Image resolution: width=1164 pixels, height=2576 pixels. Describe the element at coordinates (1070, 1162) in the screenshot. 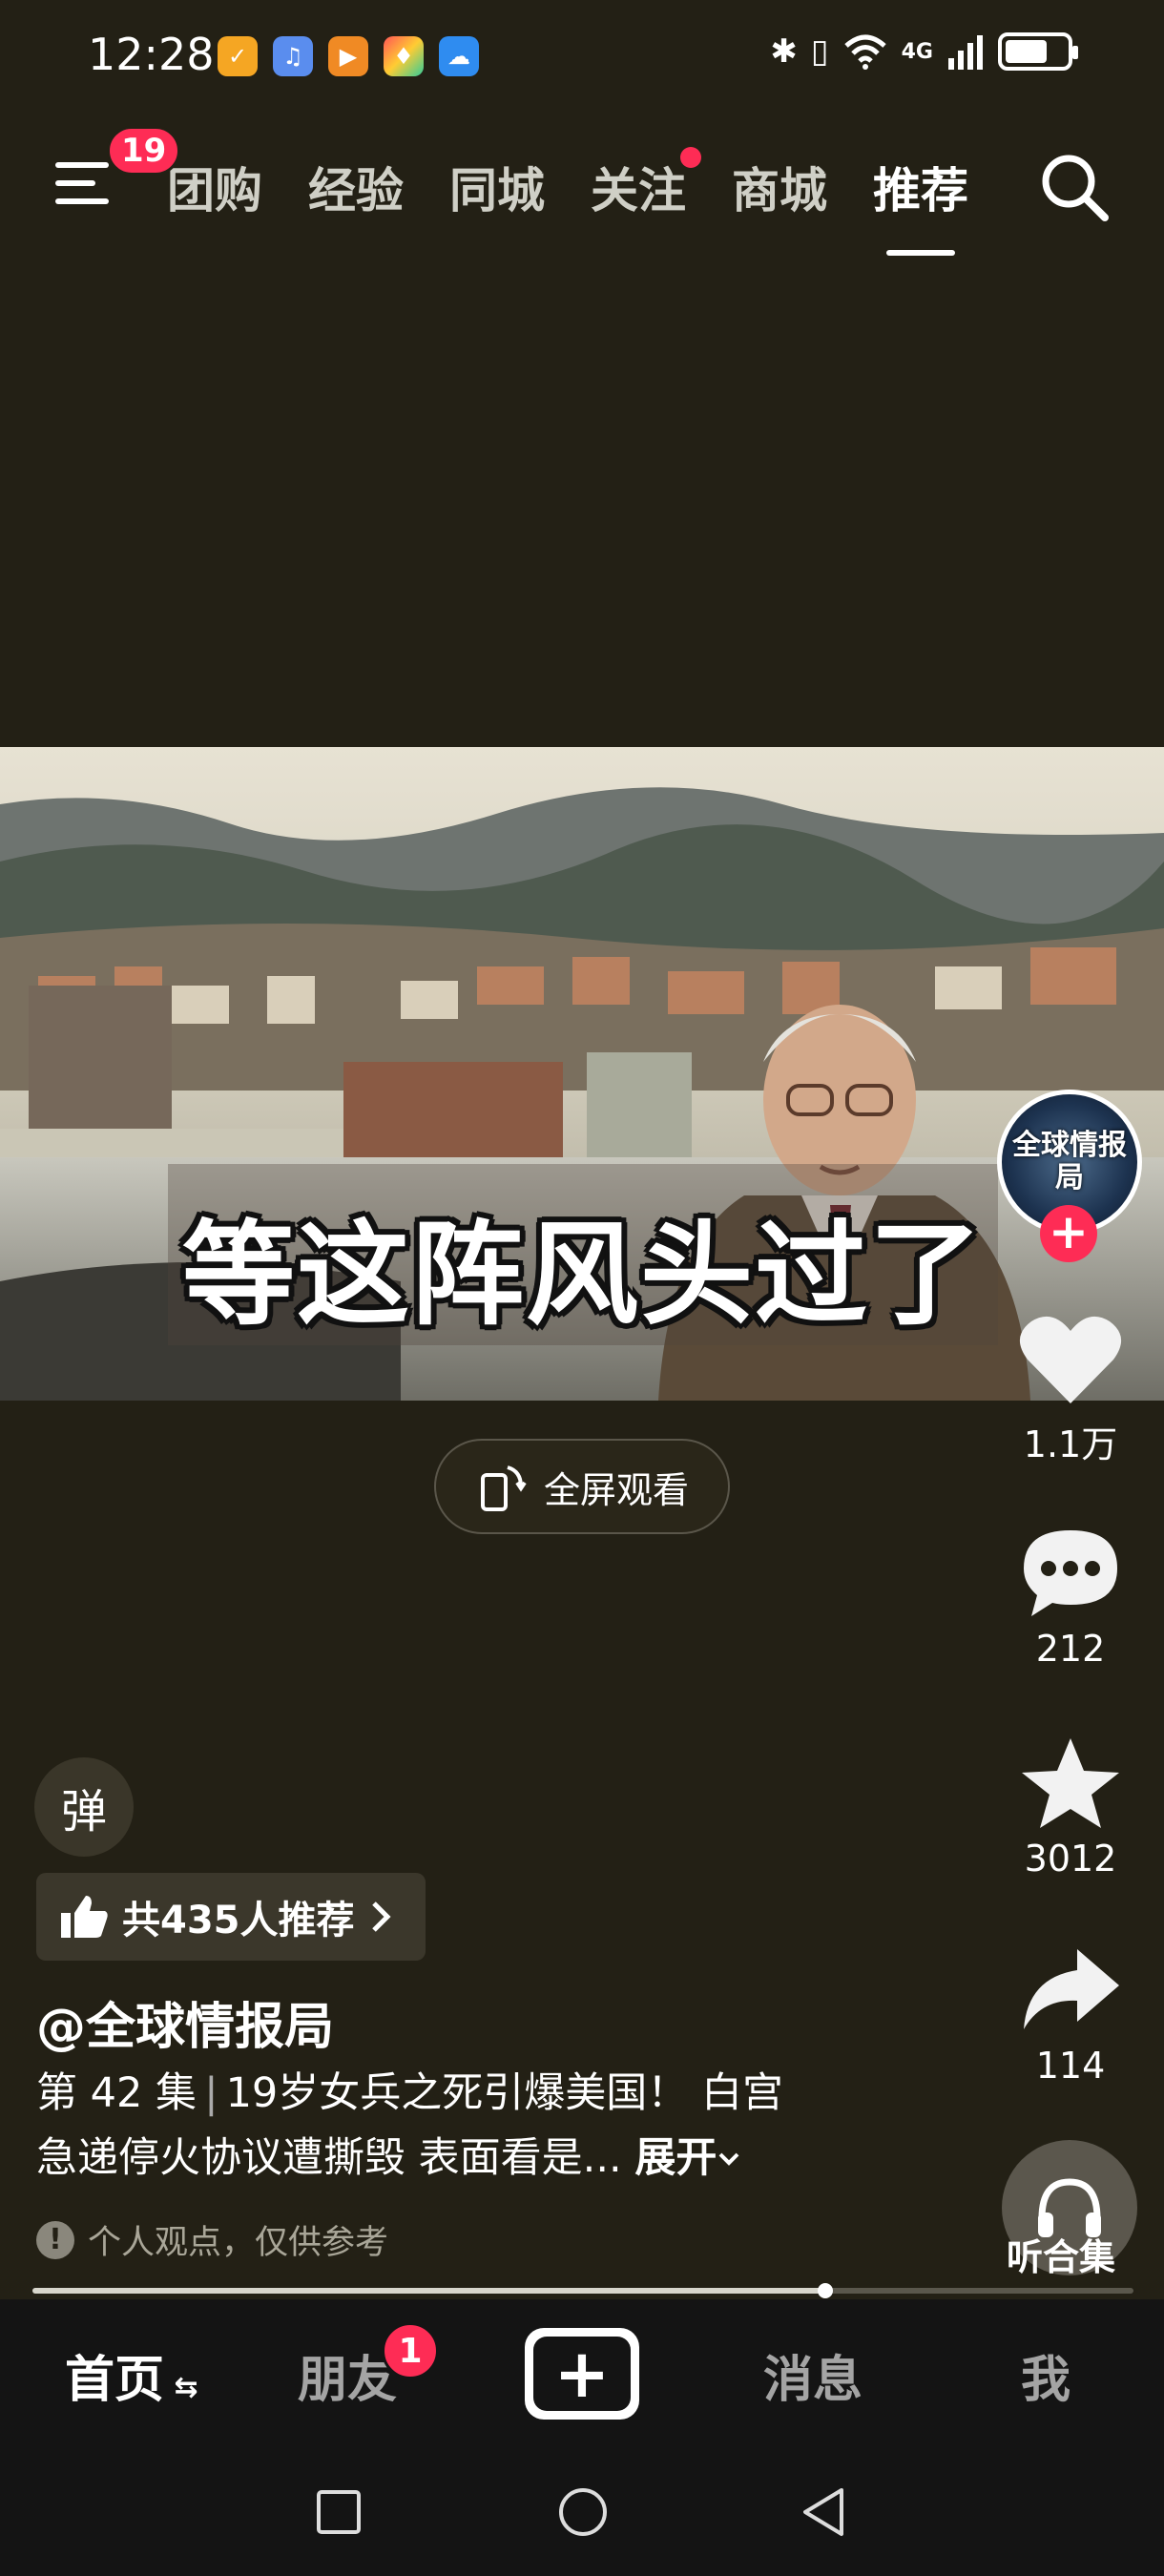

I see `avatar-text: 全球情报局` at that location.